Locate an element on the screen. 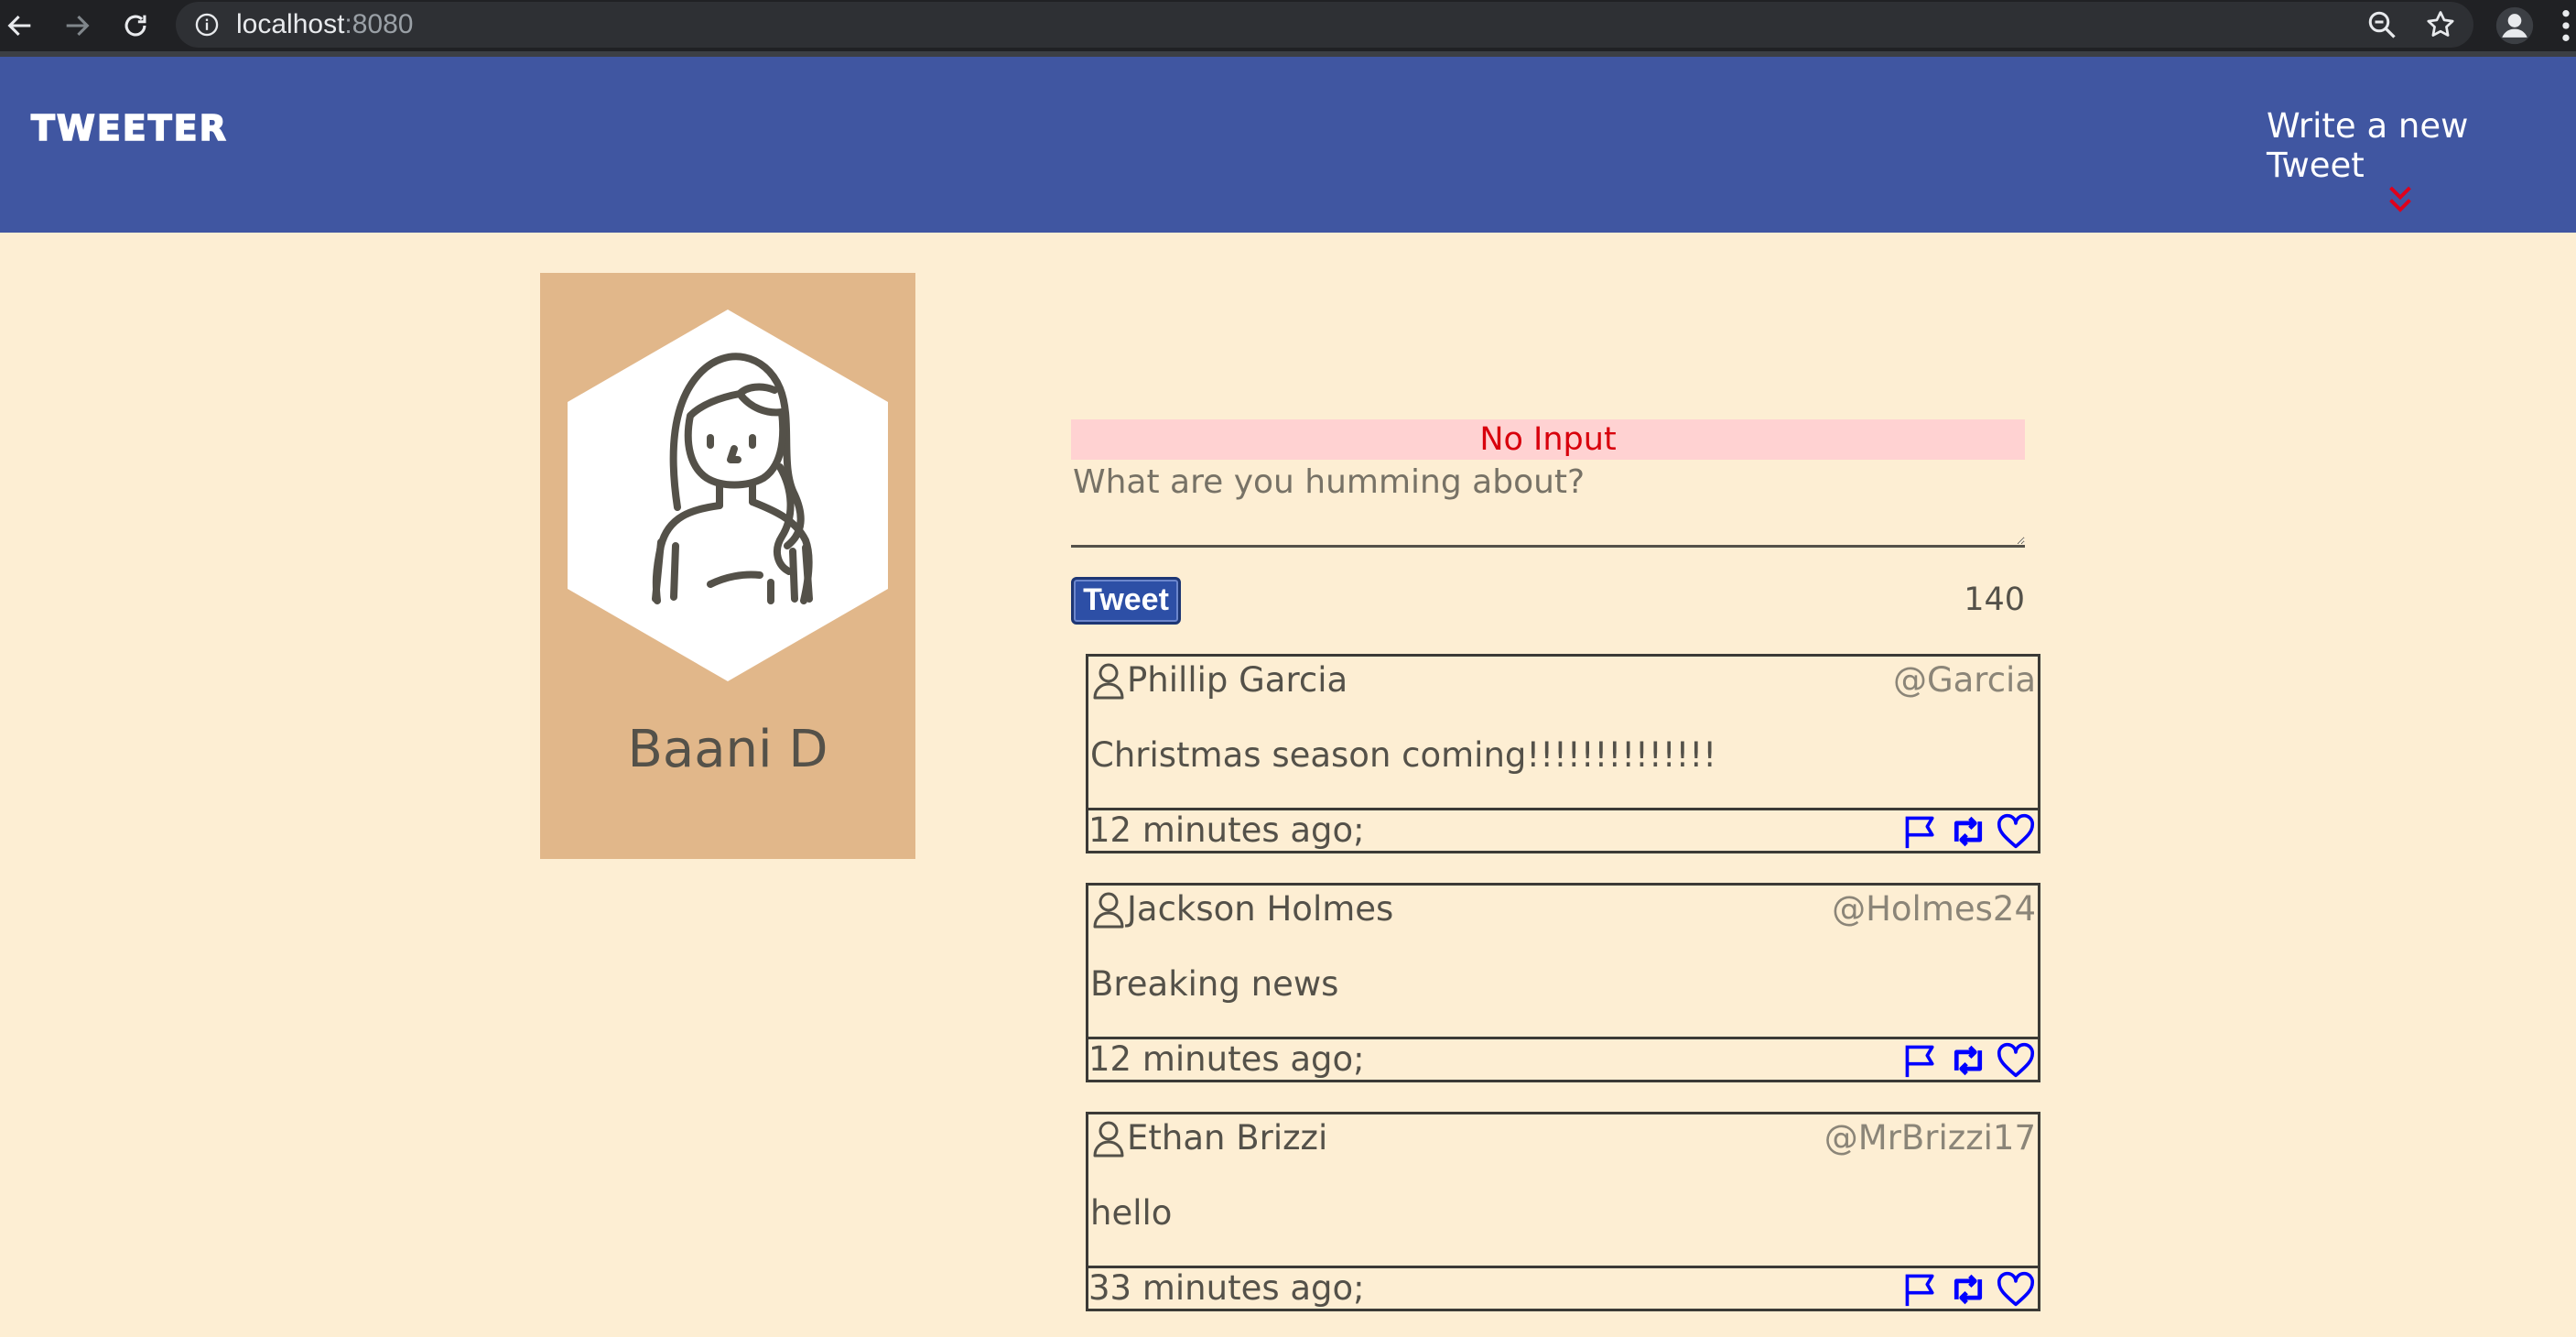 This screenshot has width=2576, height=1337. char-counter: 140 is located at coordinates (1995, 600).